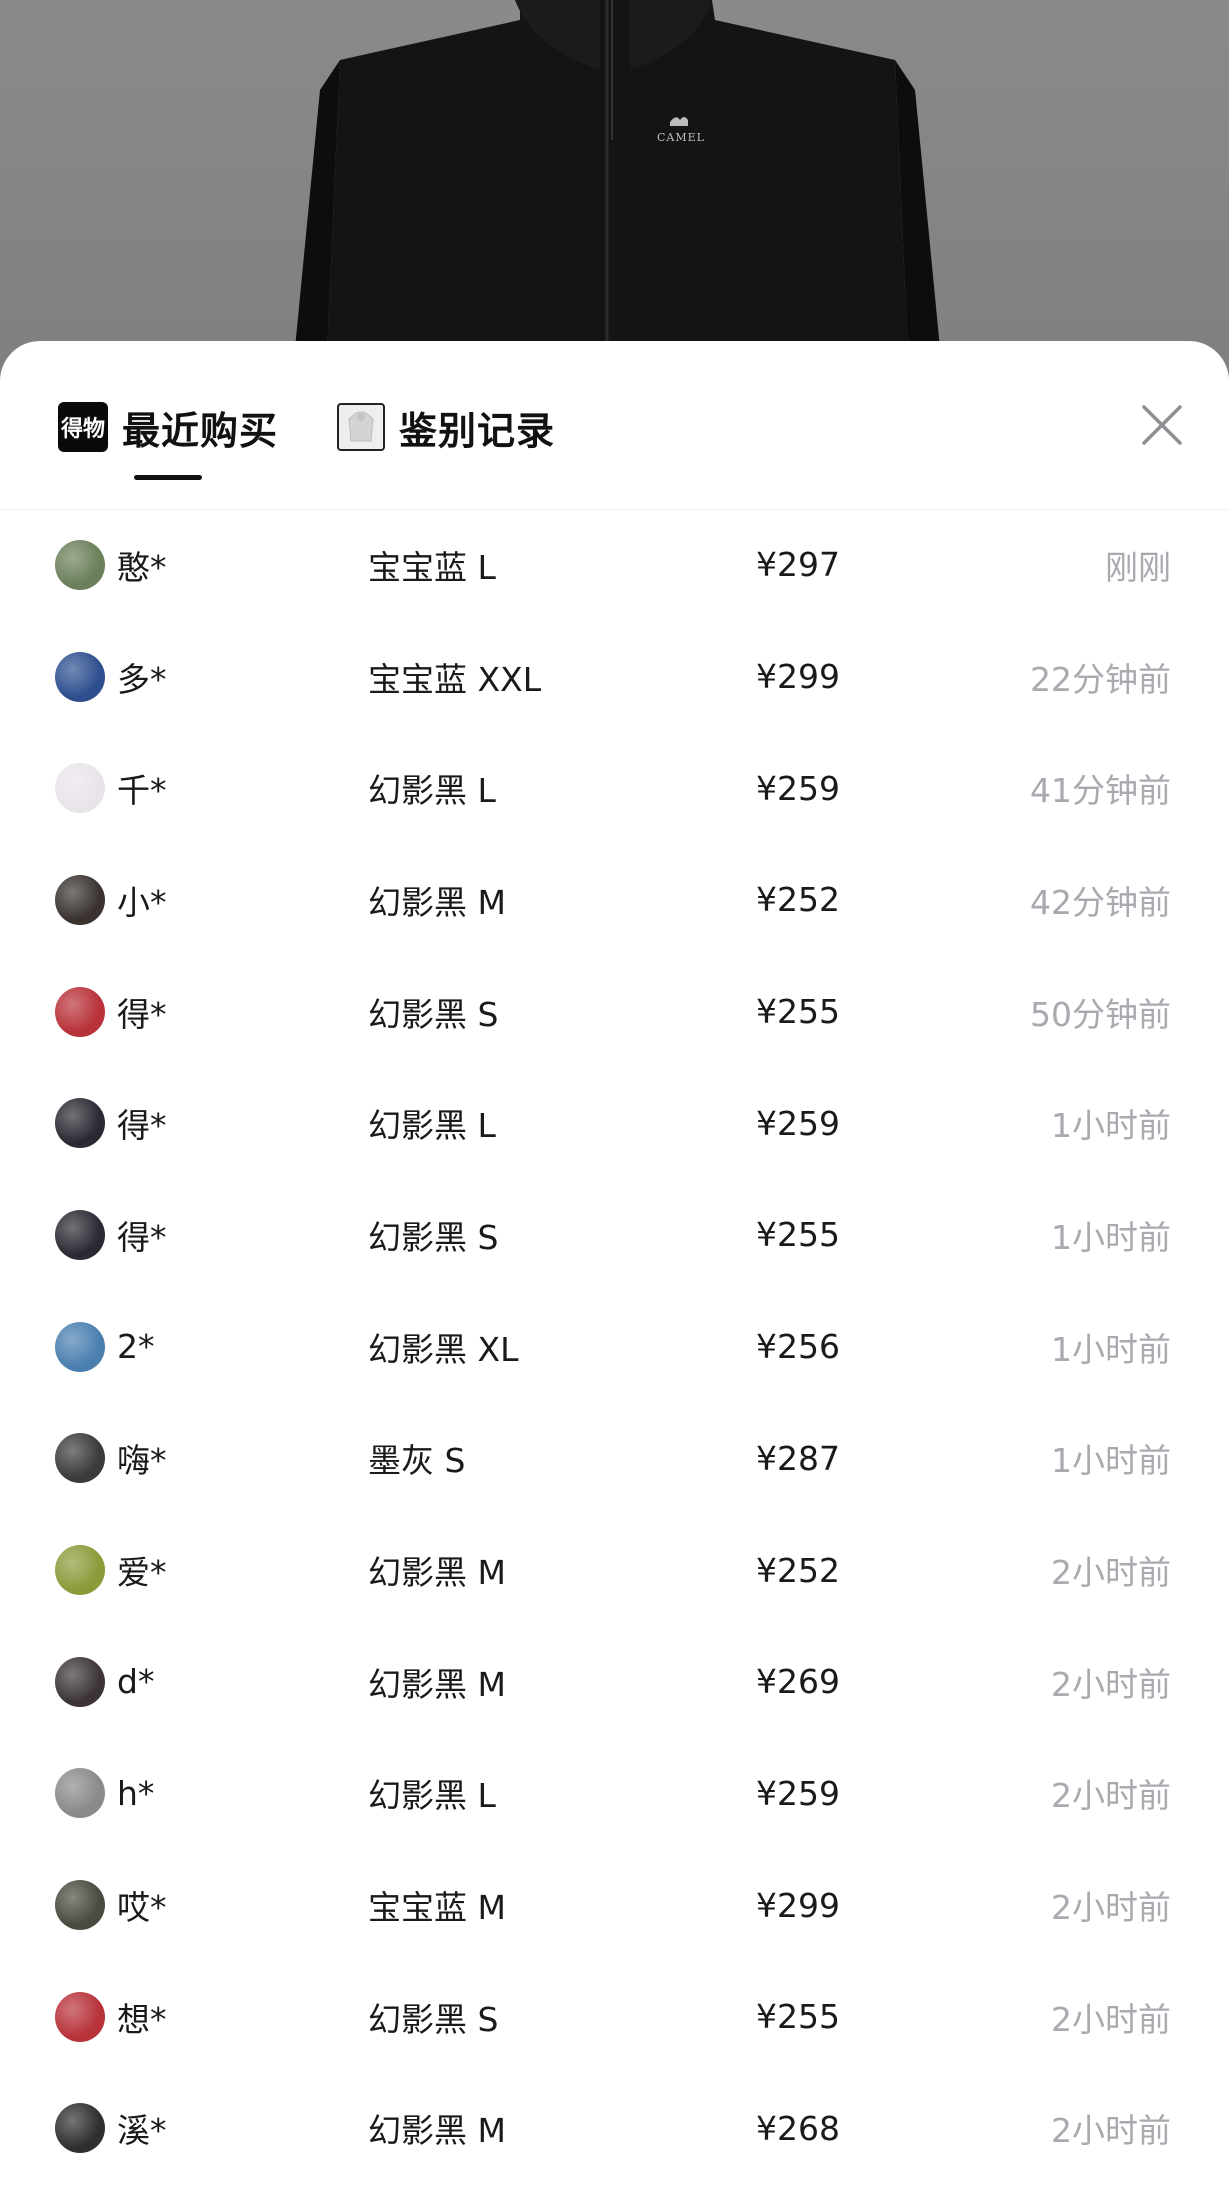 This screenshot has width=1229, height=2193. Describe the element at coordinates (798, 1458) in the screenshot. I see `purchase-price: ¥287` at that location.